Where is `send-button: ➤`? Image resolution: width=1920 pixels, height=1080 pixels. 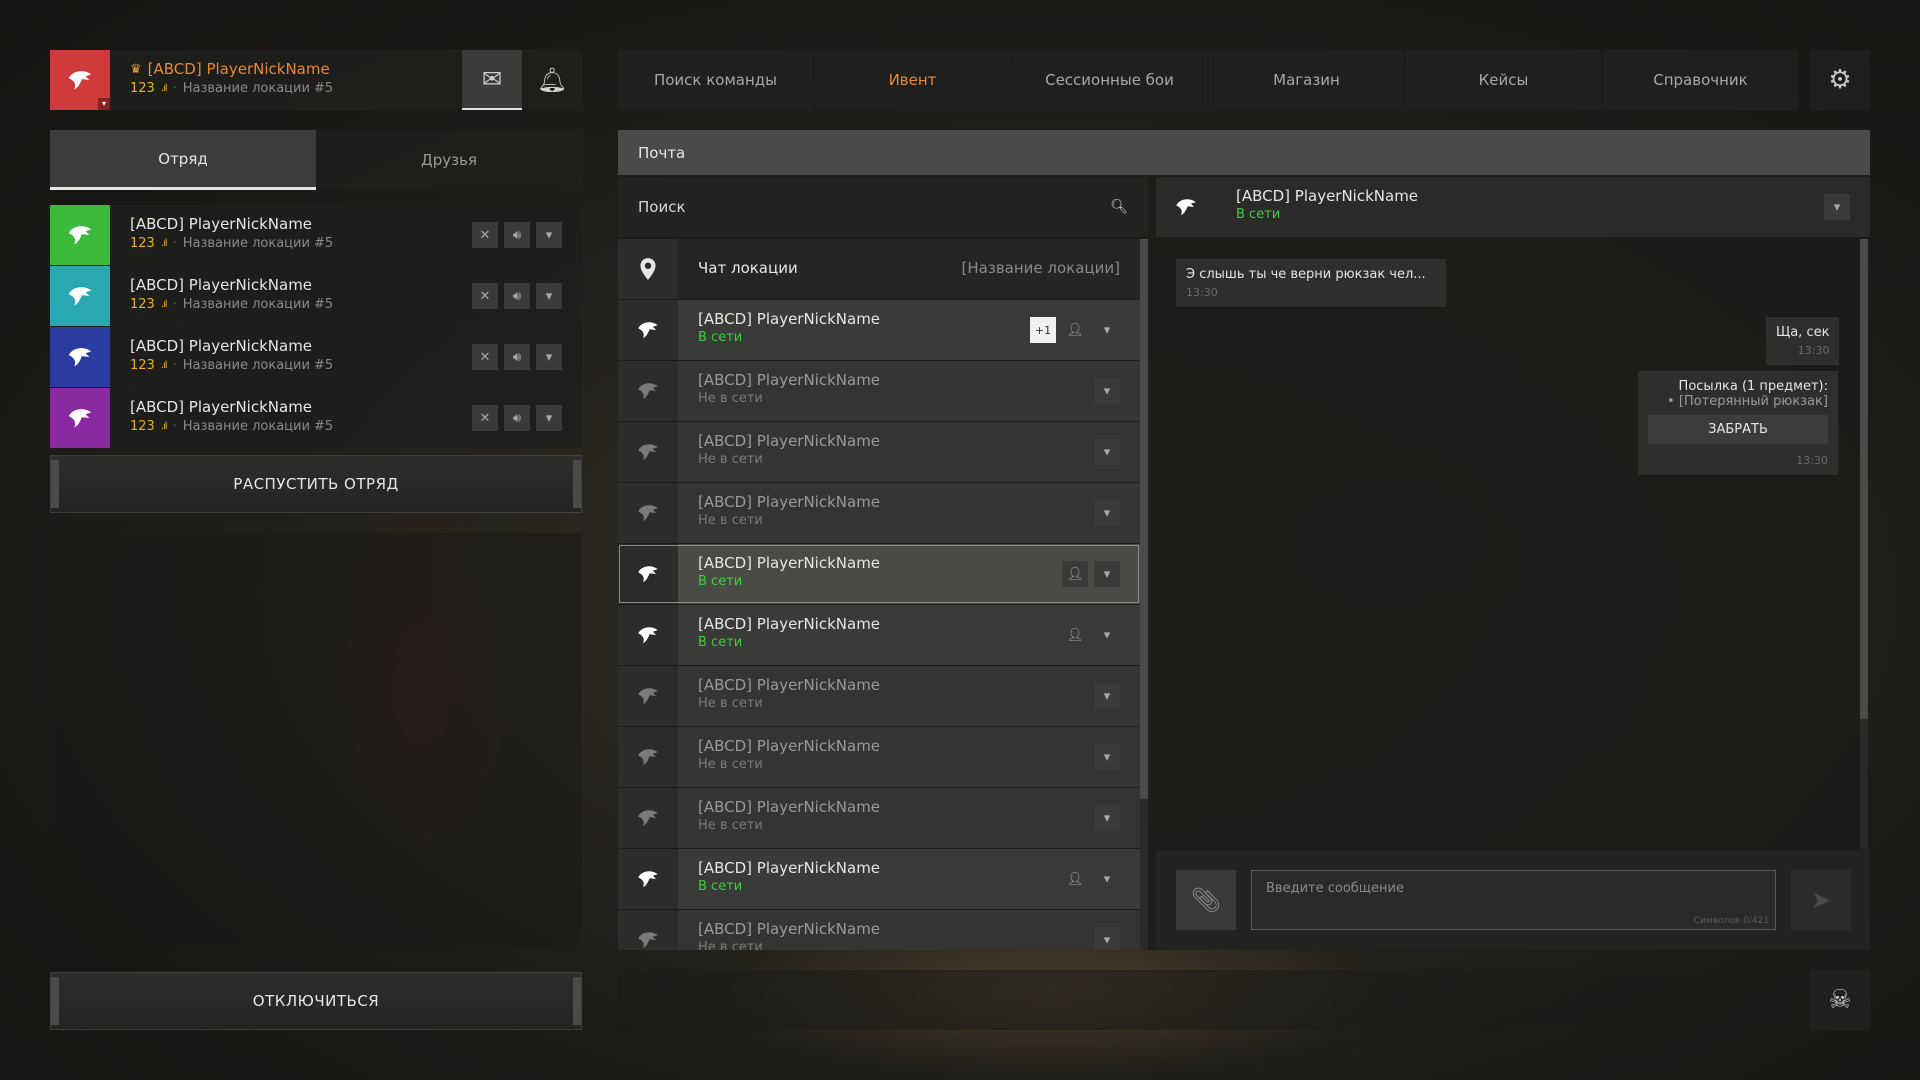
send-button: ➤ is located at coordinates (1821, 900).